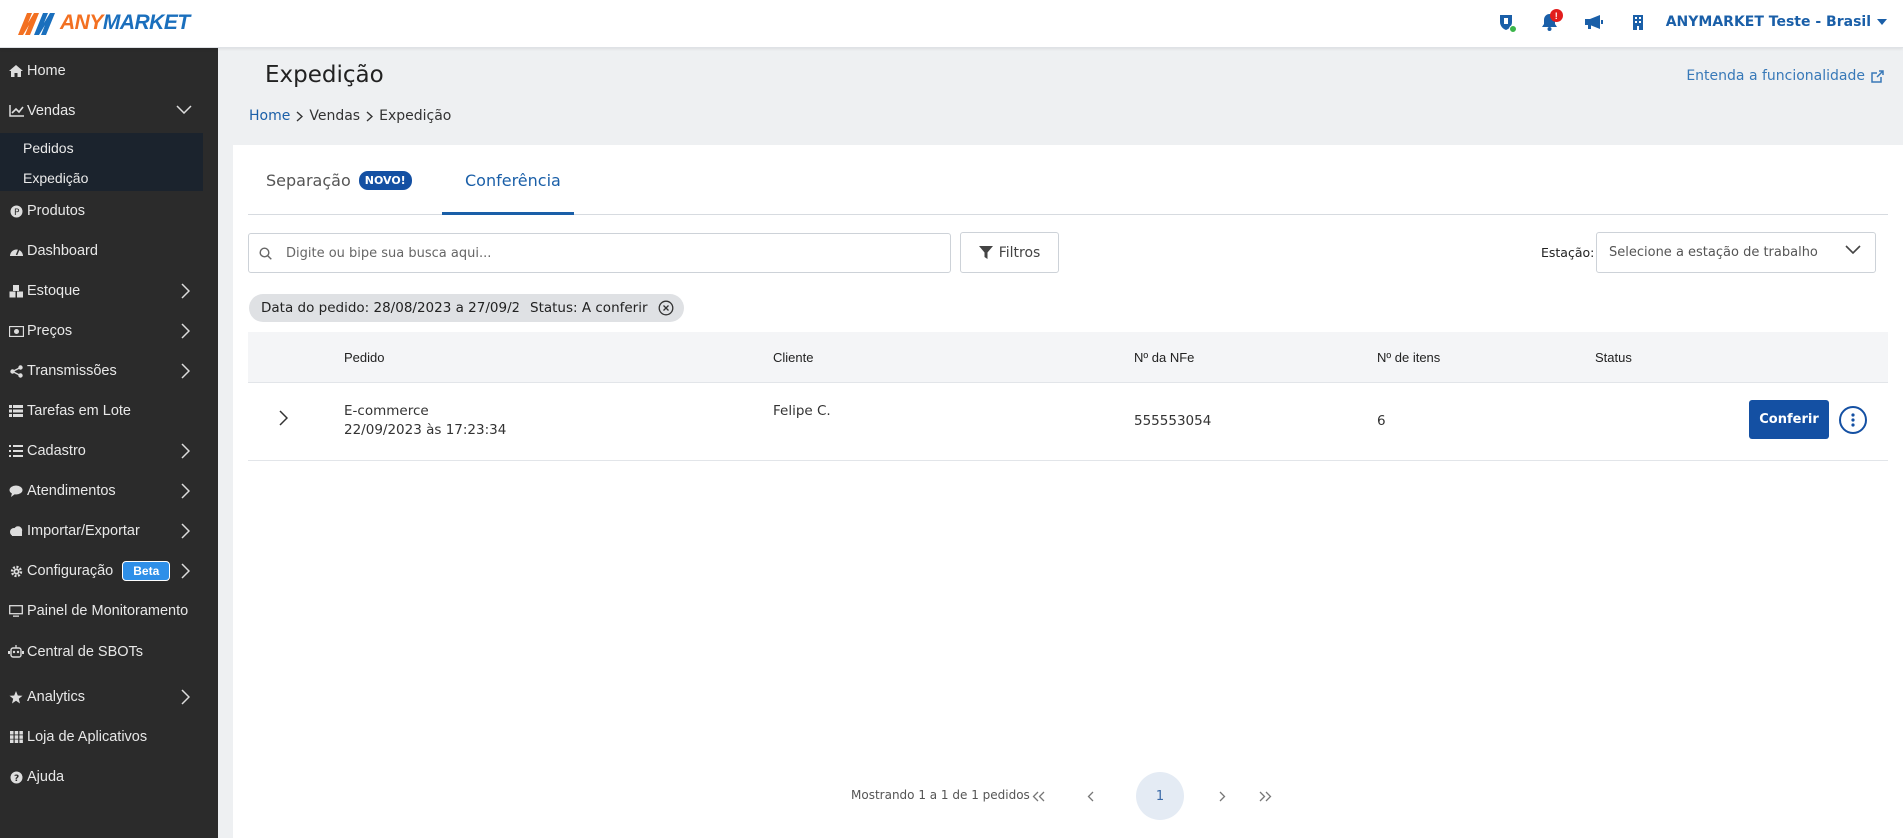 This screenshot has height=838, width=1903. What do you see at coordinates (16, 111) in the screenshot?
I see `chart-line-icon` at bounding box center [16, 111].